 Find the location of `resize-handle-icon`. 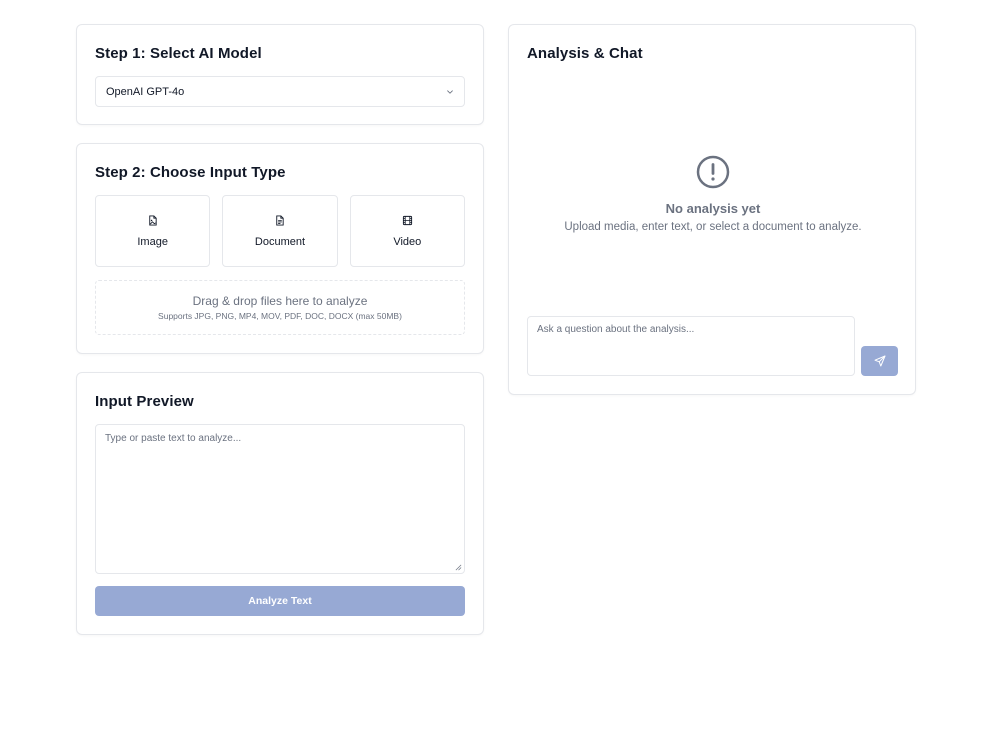

resize-handle-icon is located at coordinates (458, 567).